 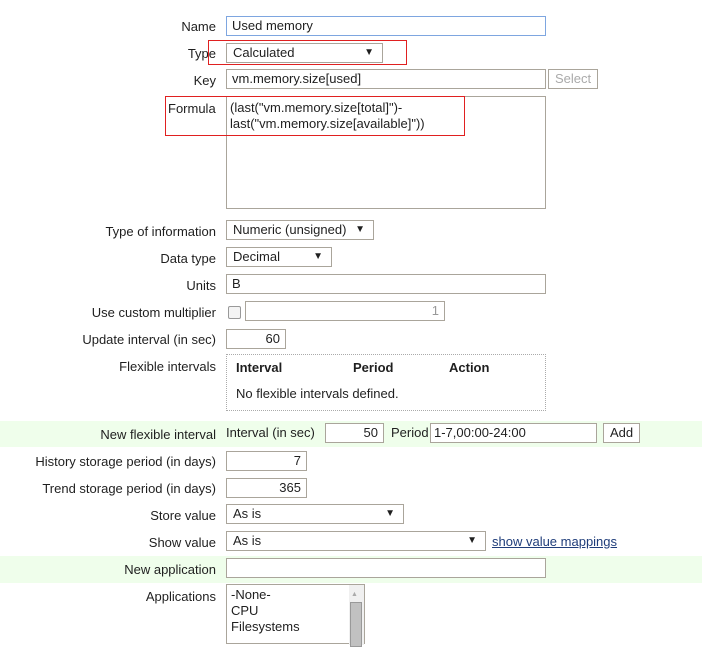 I want to click on selected-value: Numeric (unsigned), so click(x=290, y=229).